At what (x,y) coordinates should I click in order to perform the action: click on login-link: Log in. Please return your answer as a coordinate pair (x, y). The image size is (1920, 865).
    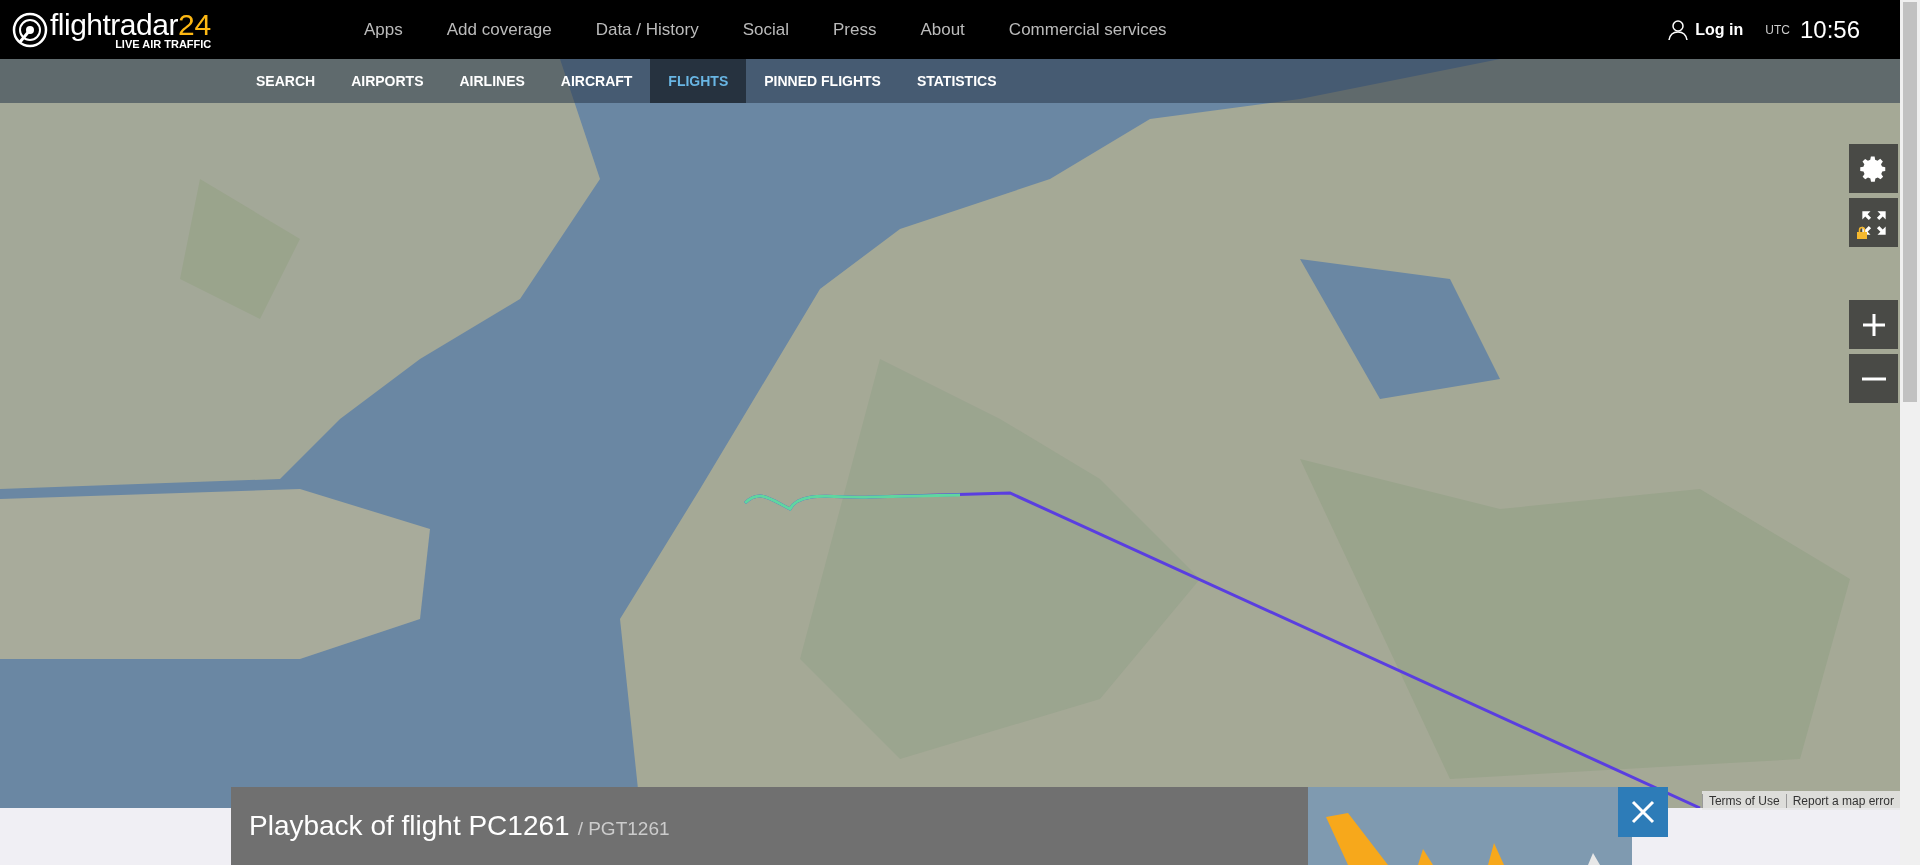
    Looking at the image, I should click on (1705, 29).